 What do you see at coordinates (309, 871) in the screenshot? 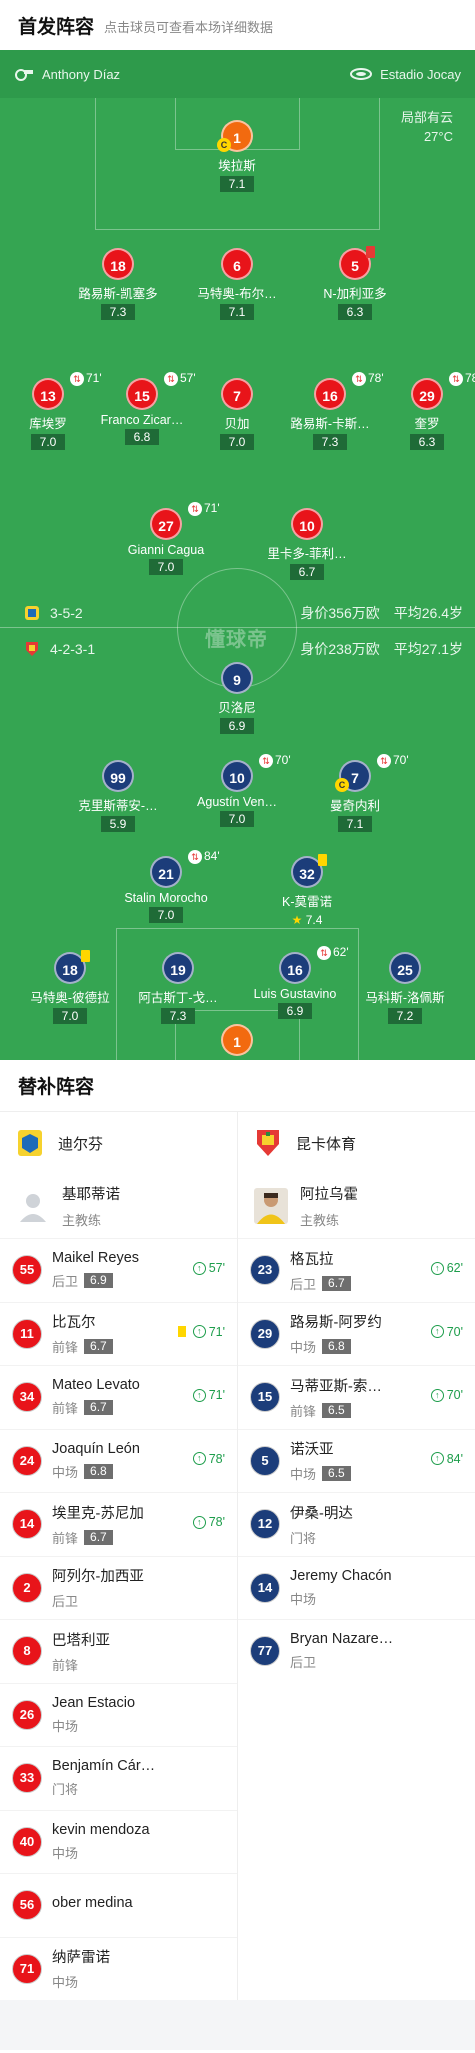
I see `player-number-badge: 32` at bounding box center [309, 871].